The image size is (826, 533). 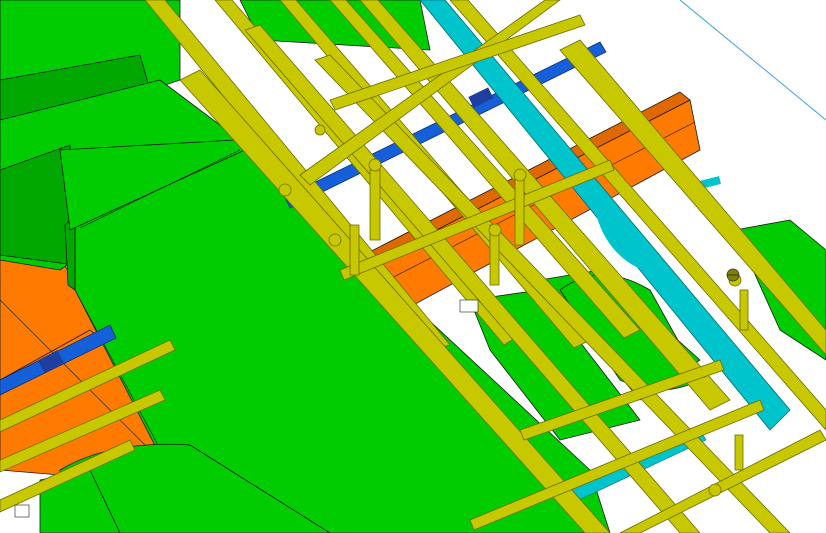 I want to click on valve-handle-icon, so click(x=733, y=275).